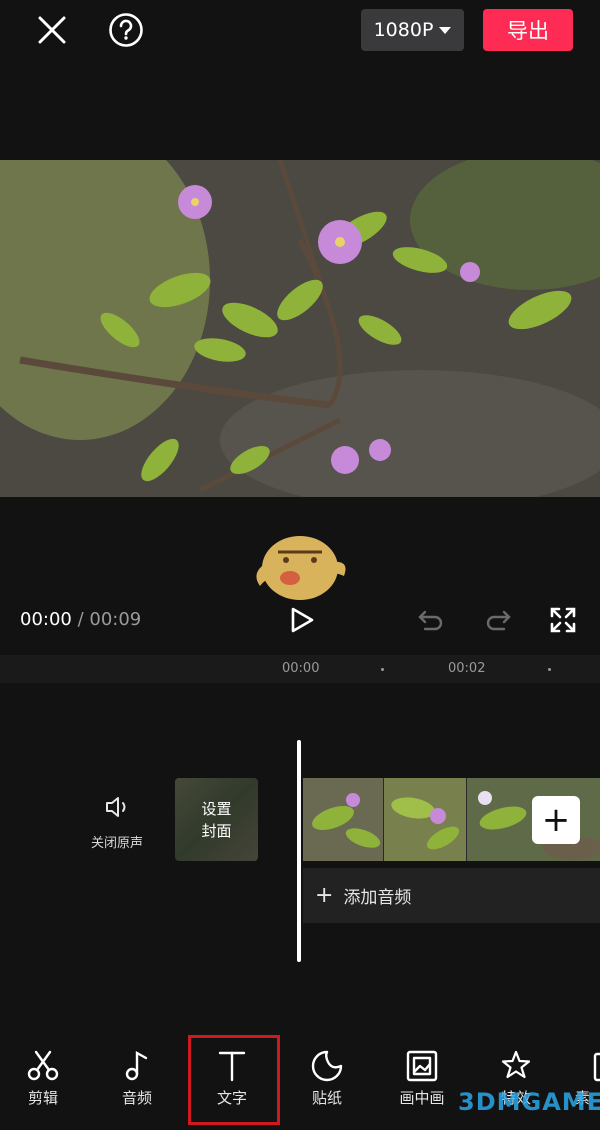 This screenshot has height=1130, width=600. I want to click on speaker-icon, so click(117, 807).